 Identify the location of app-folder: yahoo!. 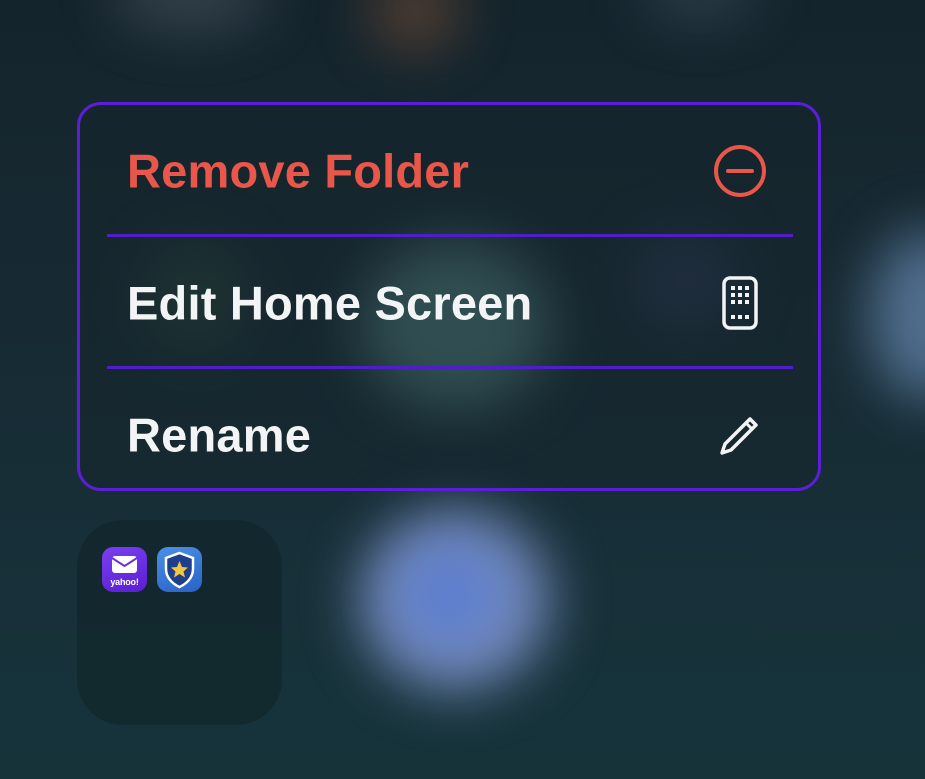
(179, 622).